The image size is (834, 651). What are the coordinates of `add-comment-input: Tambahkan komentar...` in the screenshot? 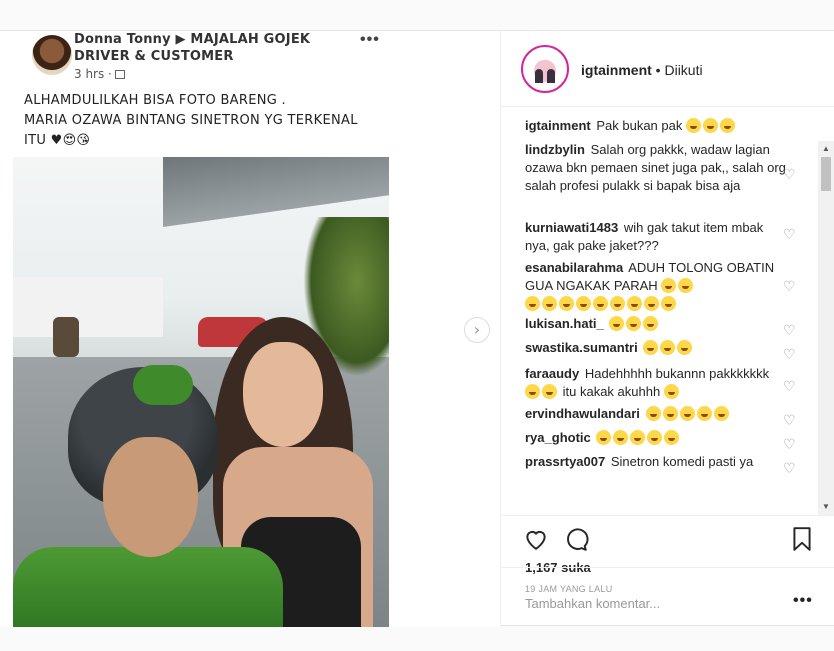 It's located at (592, 603).